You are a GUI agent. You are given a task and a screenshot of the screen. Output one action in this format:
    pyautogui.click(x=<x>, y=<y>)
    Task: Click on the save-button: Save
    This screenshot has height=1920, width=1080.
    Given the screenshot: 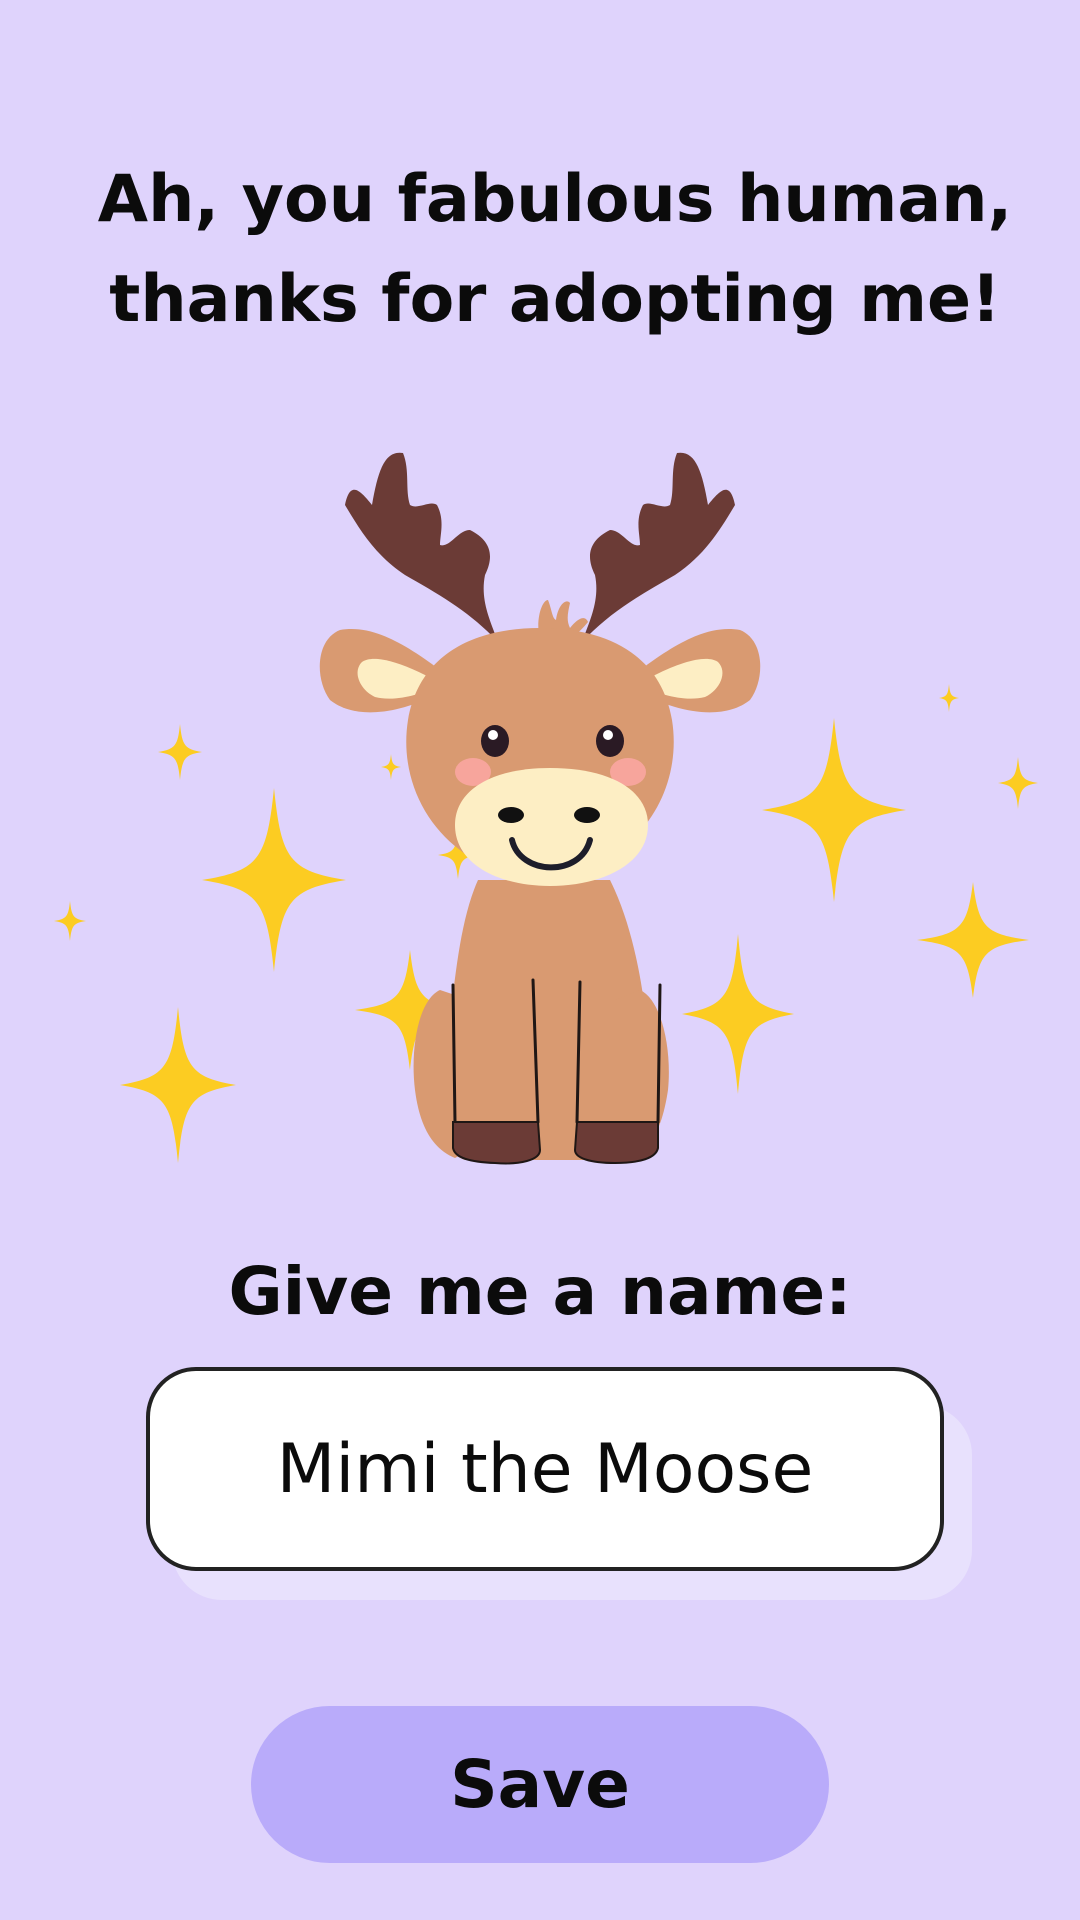 What is the action you would take?
    pyautogui.click(x=540, y=1784)
    